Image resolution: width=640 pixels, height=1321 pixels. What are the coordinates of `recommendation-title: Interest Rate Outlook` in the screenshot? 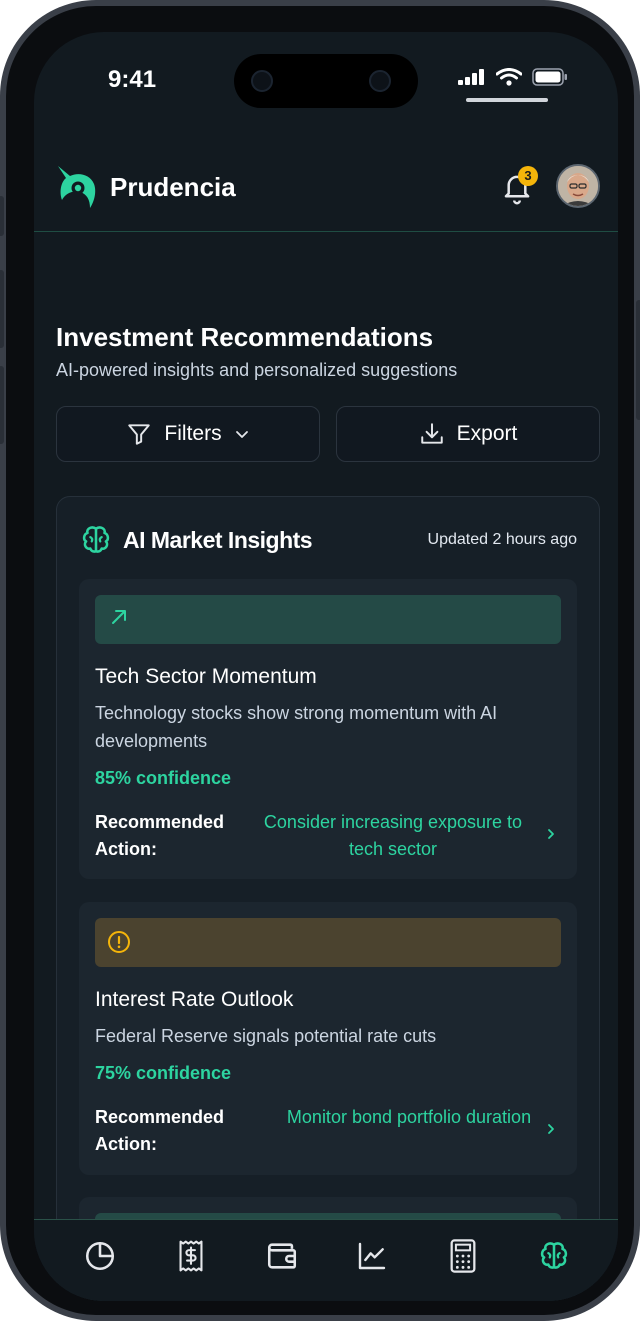 It's located at (194, 999).